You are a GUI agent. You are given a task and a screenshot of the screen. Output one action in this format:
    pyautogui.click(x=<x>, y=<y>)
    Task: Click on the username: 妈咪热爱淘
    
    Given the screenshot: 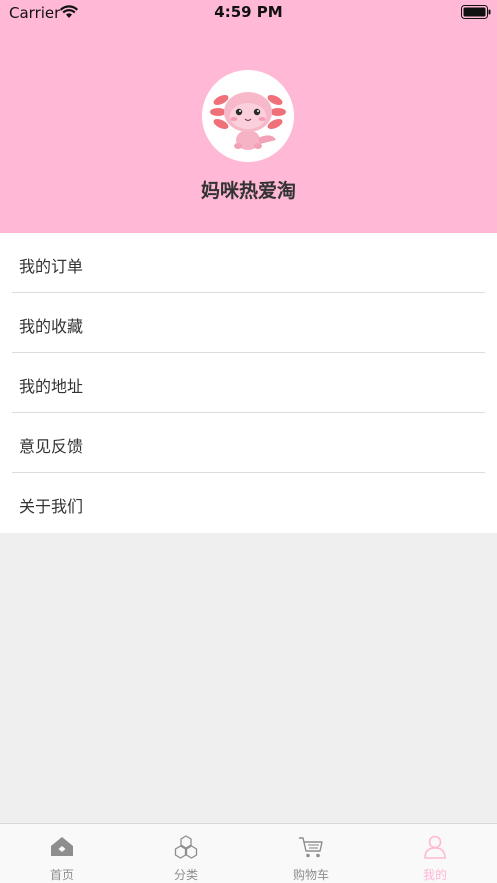 What is the action you would take?
    pyautogui.click(x=248, y=191)
    